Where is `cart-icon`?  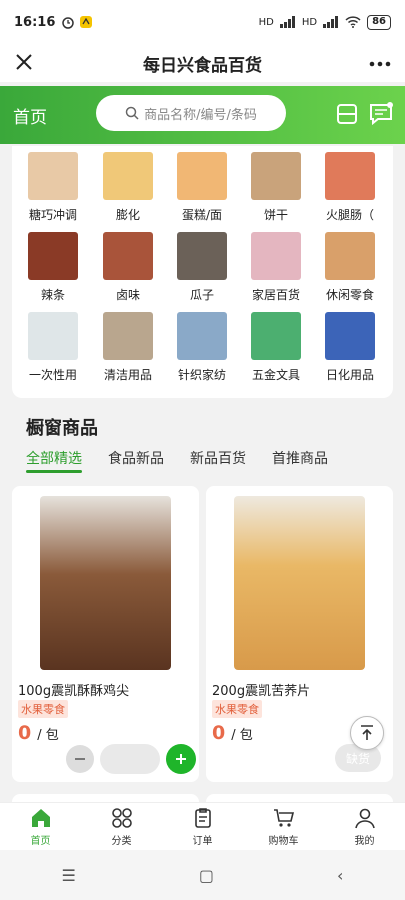
cart-icon is located at coordinates (283, 818).